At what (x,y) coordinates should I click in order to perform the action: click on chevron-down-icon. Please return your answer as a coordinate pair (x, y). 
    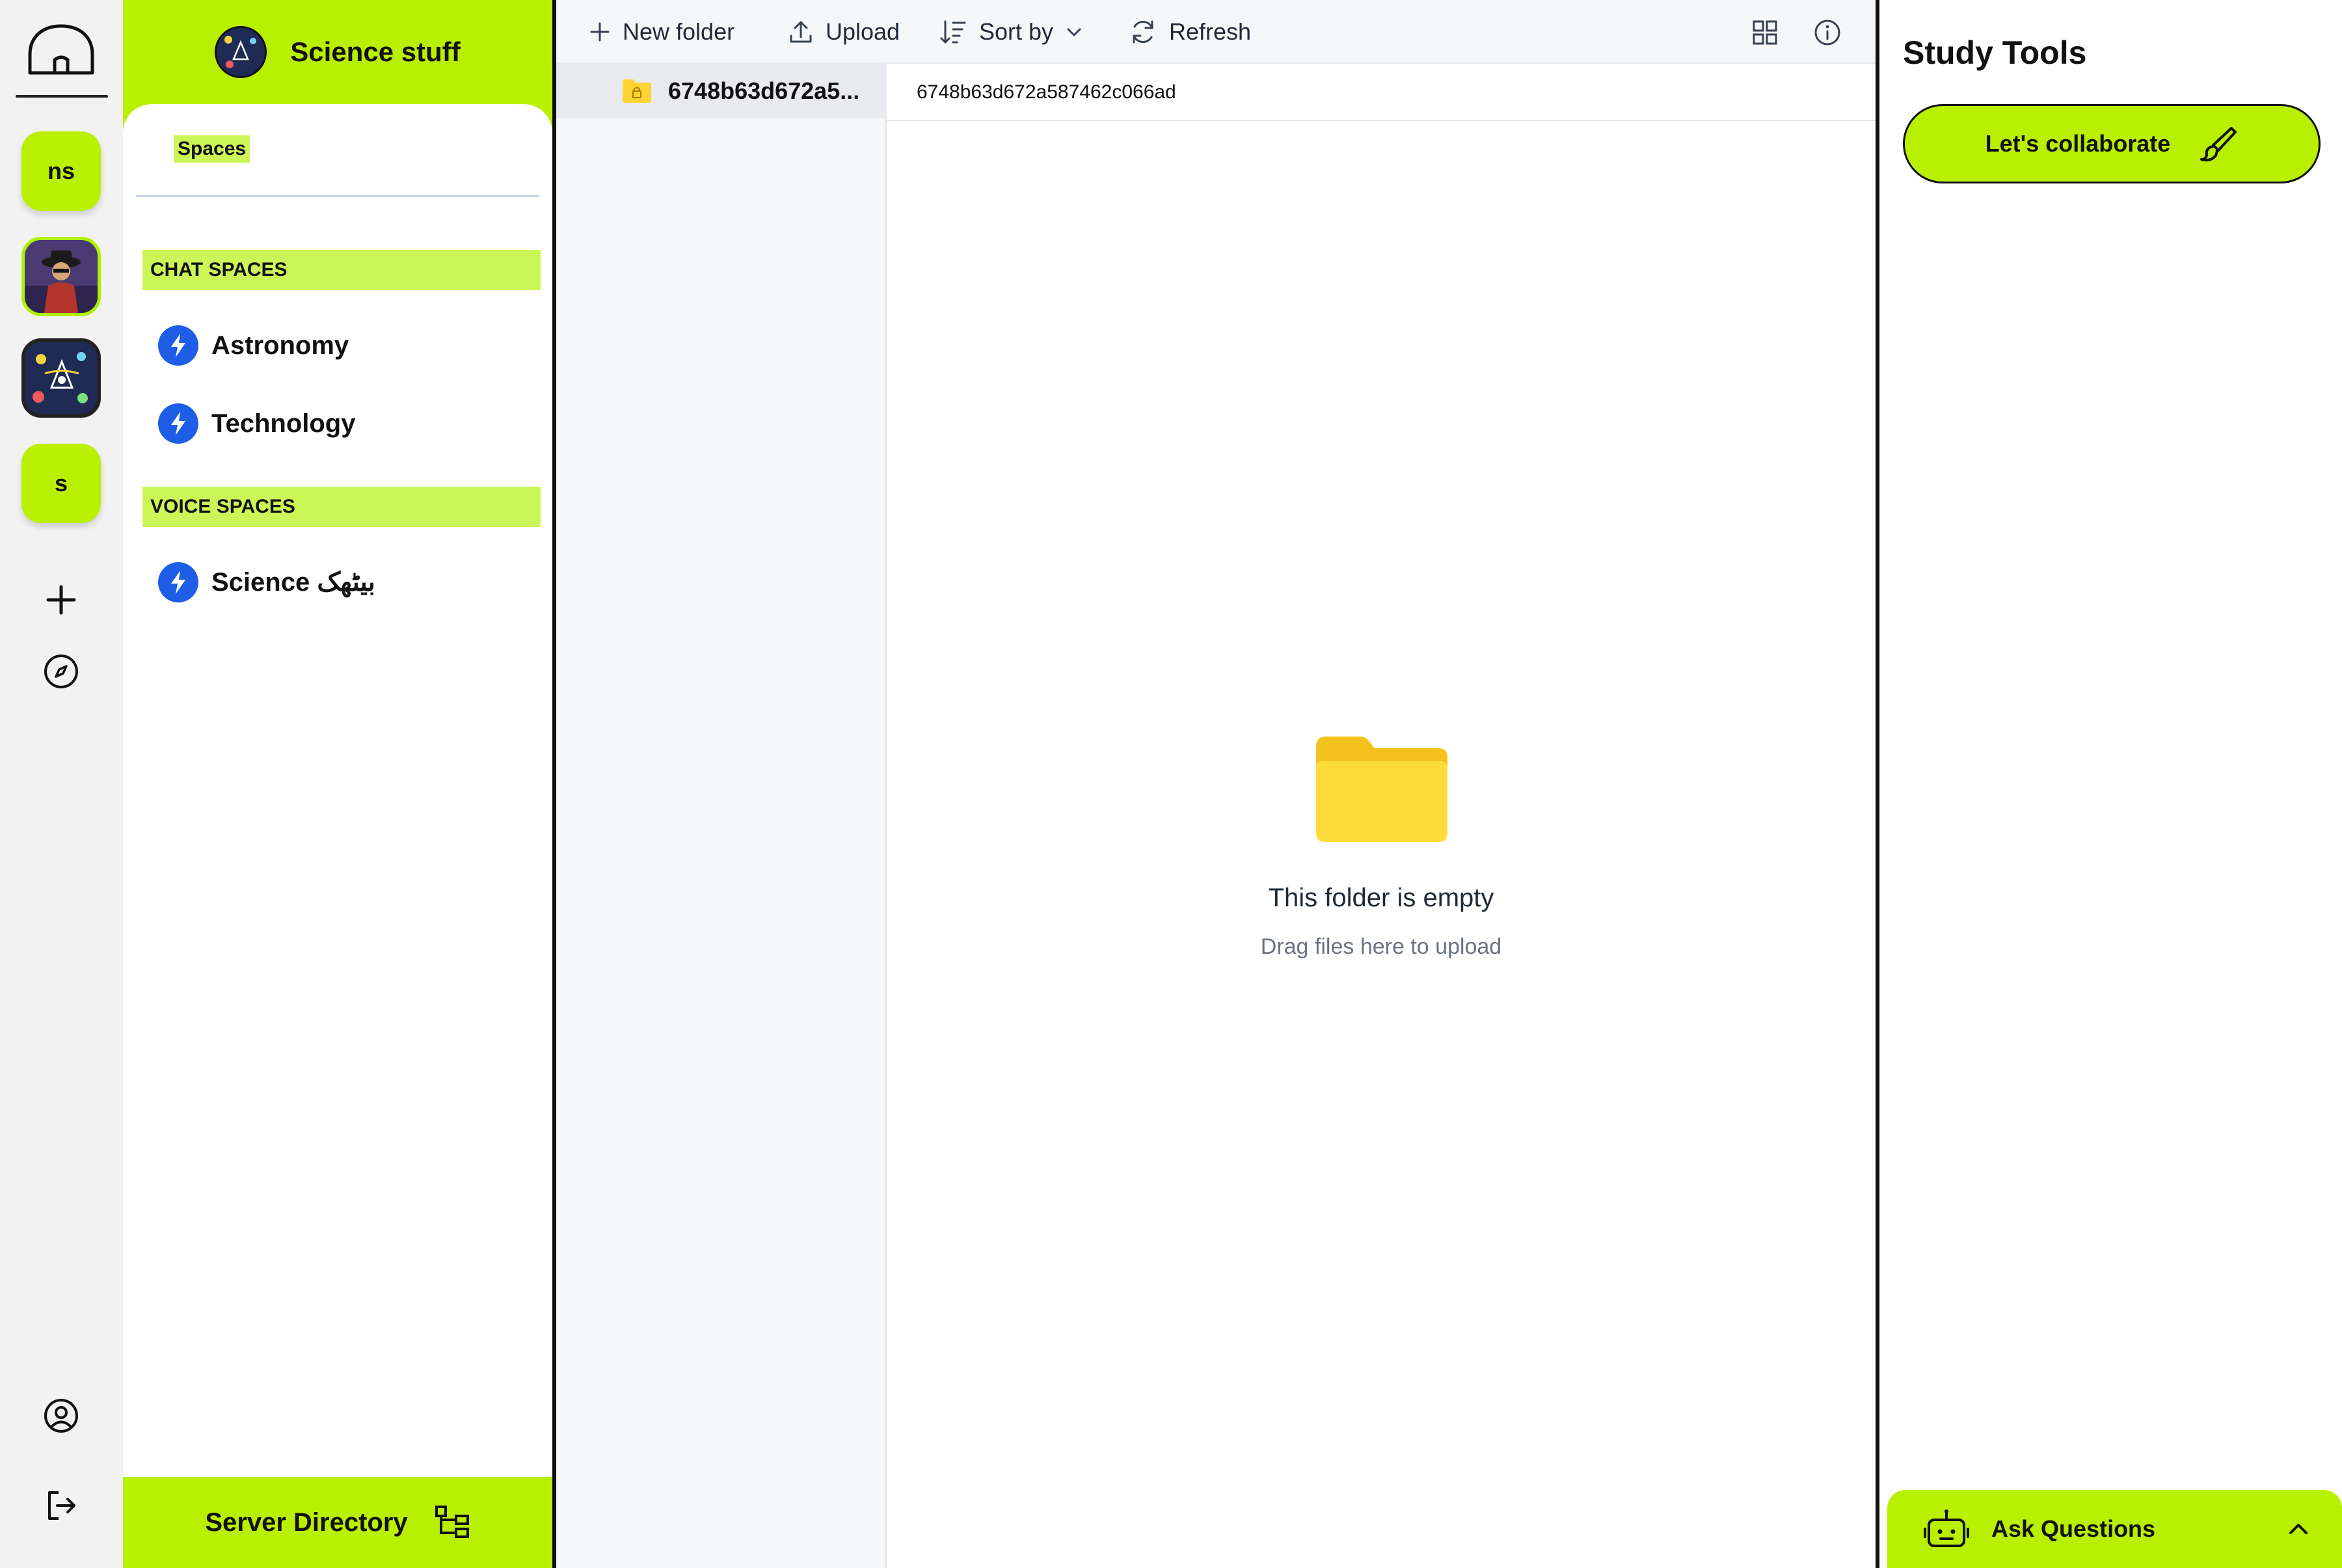
    Looking at the image, I should click on (1074, 32).